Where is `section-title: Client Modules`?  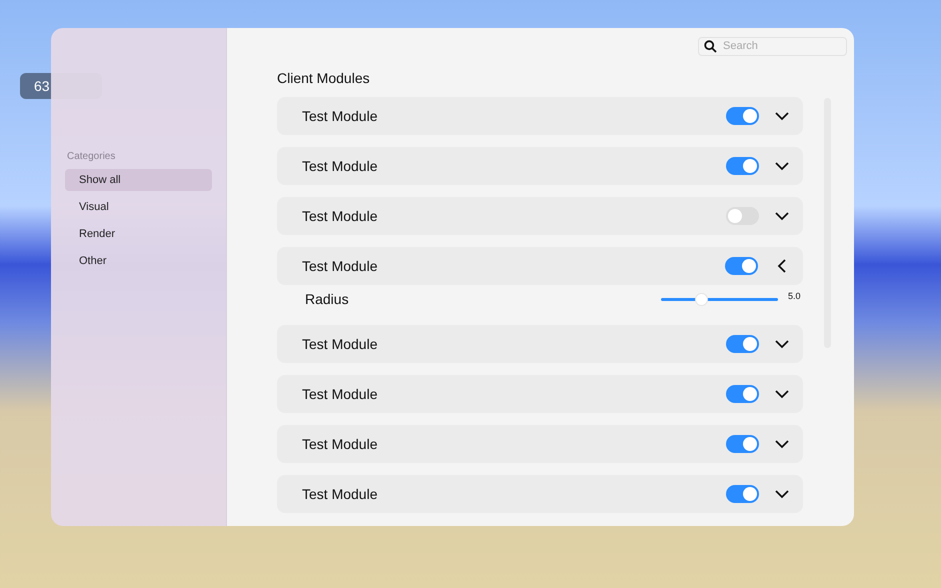
section-title: Client Modules is located at coordinates (324, 77).